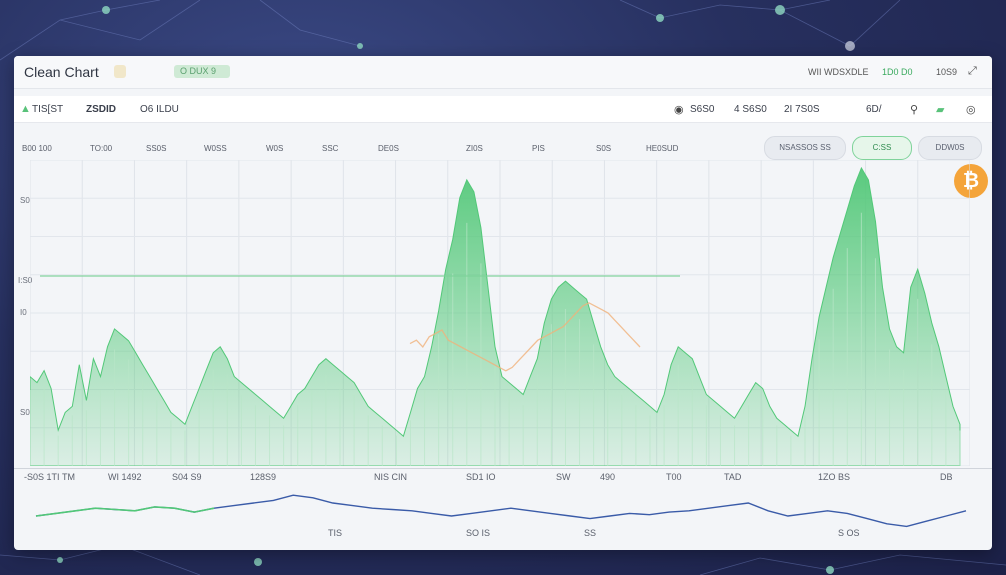  I want to click on y-axis-label: I0, so click(23, 312).